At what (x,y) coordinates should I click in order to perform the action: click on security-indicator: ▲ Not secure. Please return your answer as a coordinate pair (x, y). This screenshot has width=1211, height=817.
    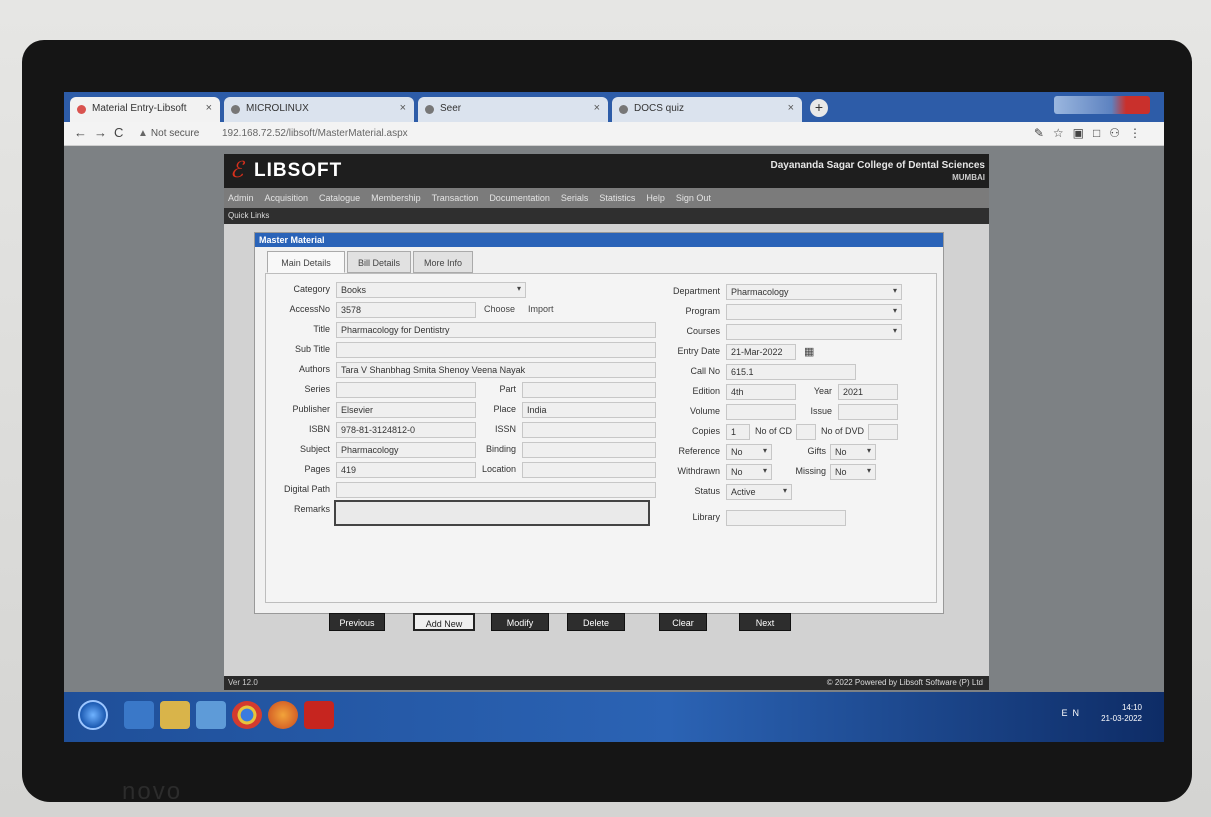
    Looking at the image, I should click on (168, 133).